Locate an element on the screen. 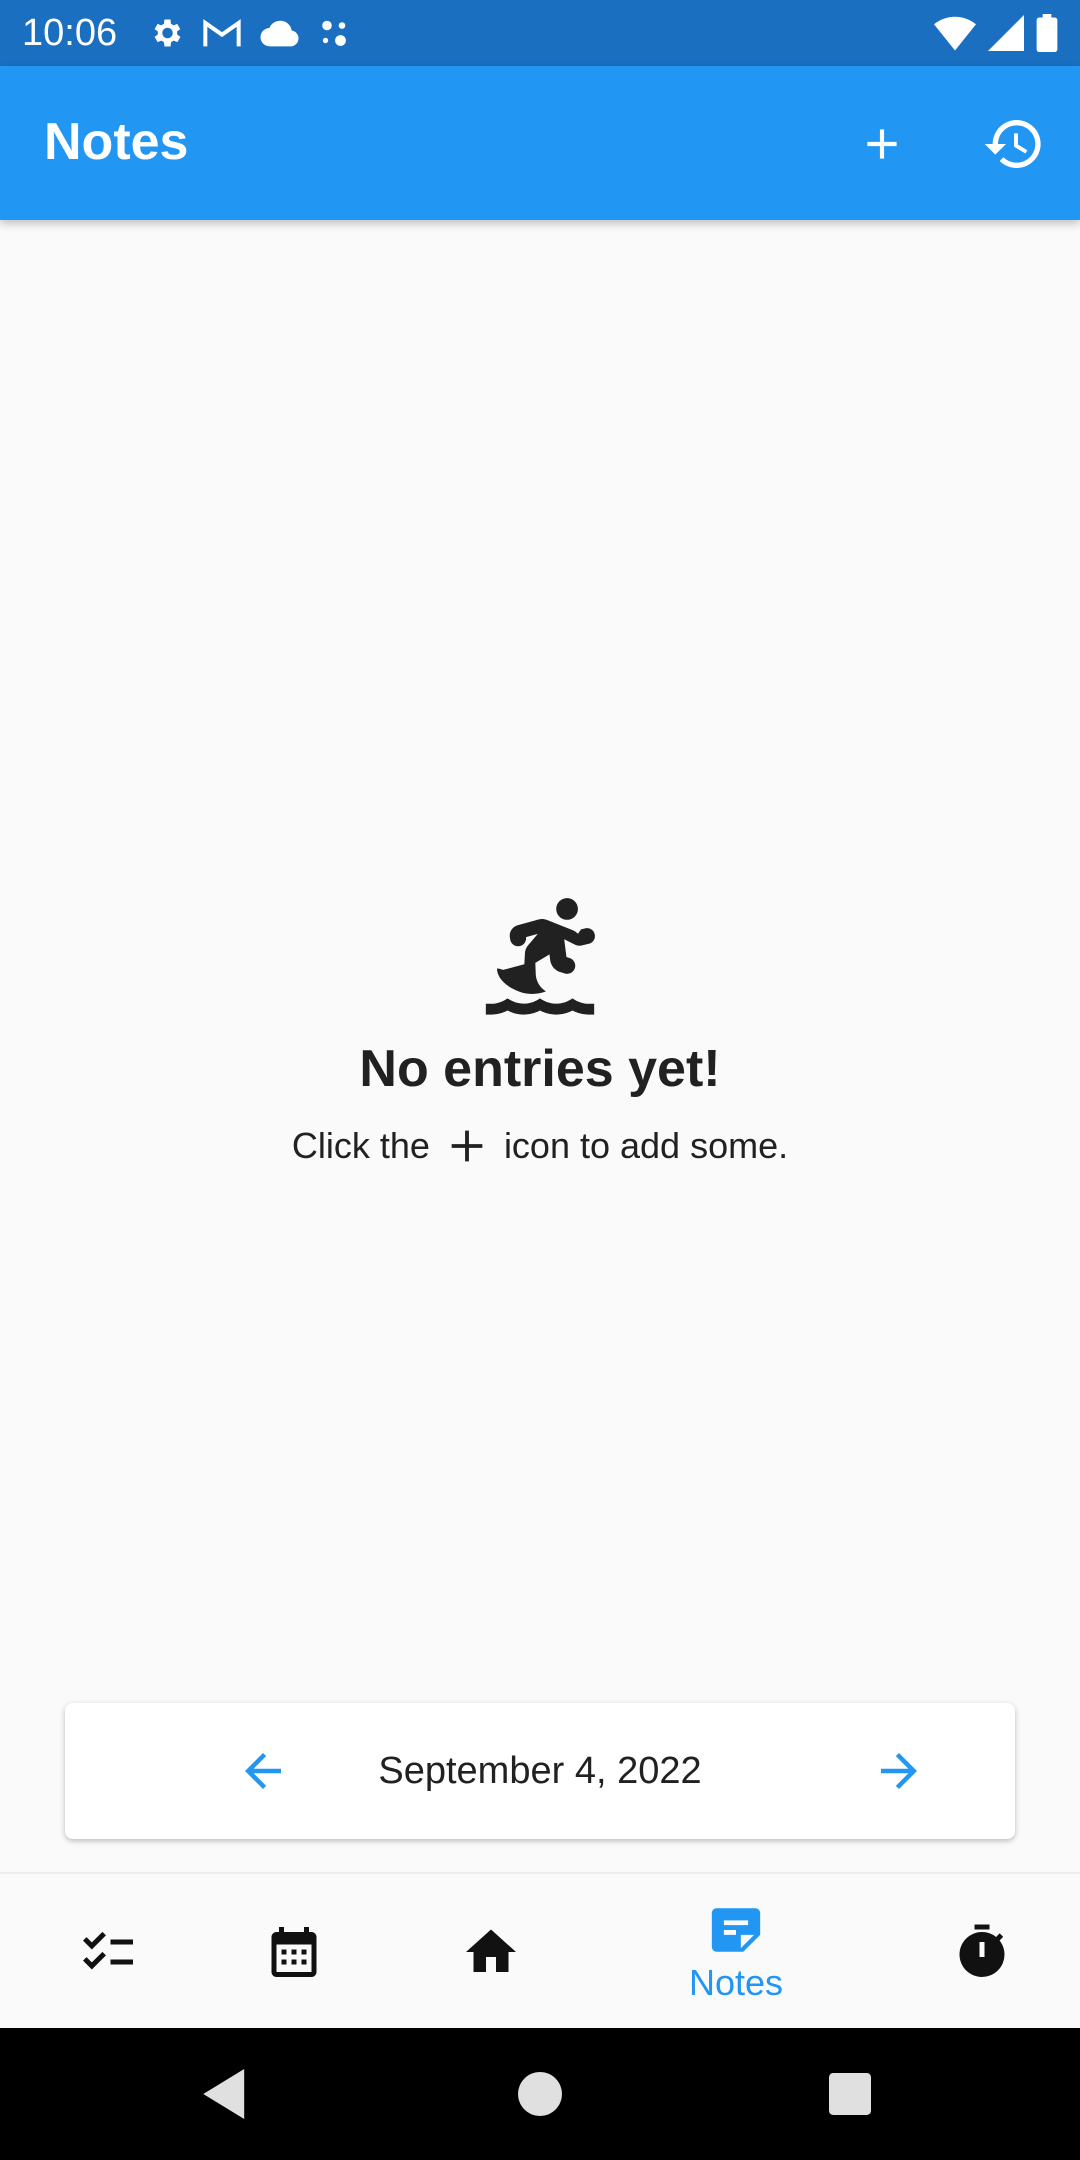  empty-hint: Click the icon to add some. is located at coordinates (540, 1146).